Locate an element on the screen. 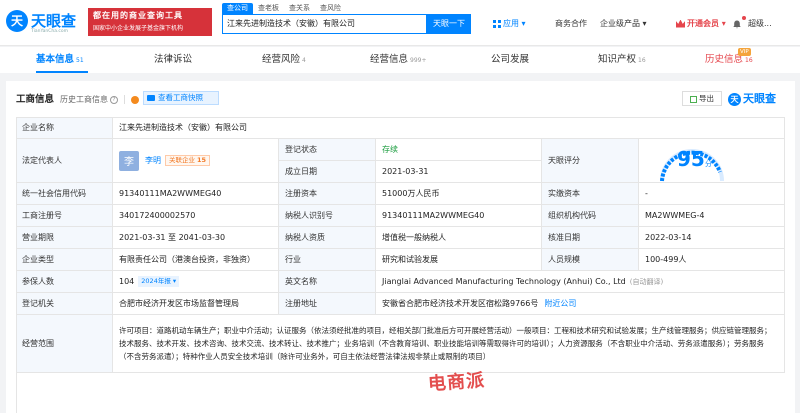 This screenshot has height=413, width=800. tab-basic-info: 基本信息 51 is located at coordinates (60, 60).